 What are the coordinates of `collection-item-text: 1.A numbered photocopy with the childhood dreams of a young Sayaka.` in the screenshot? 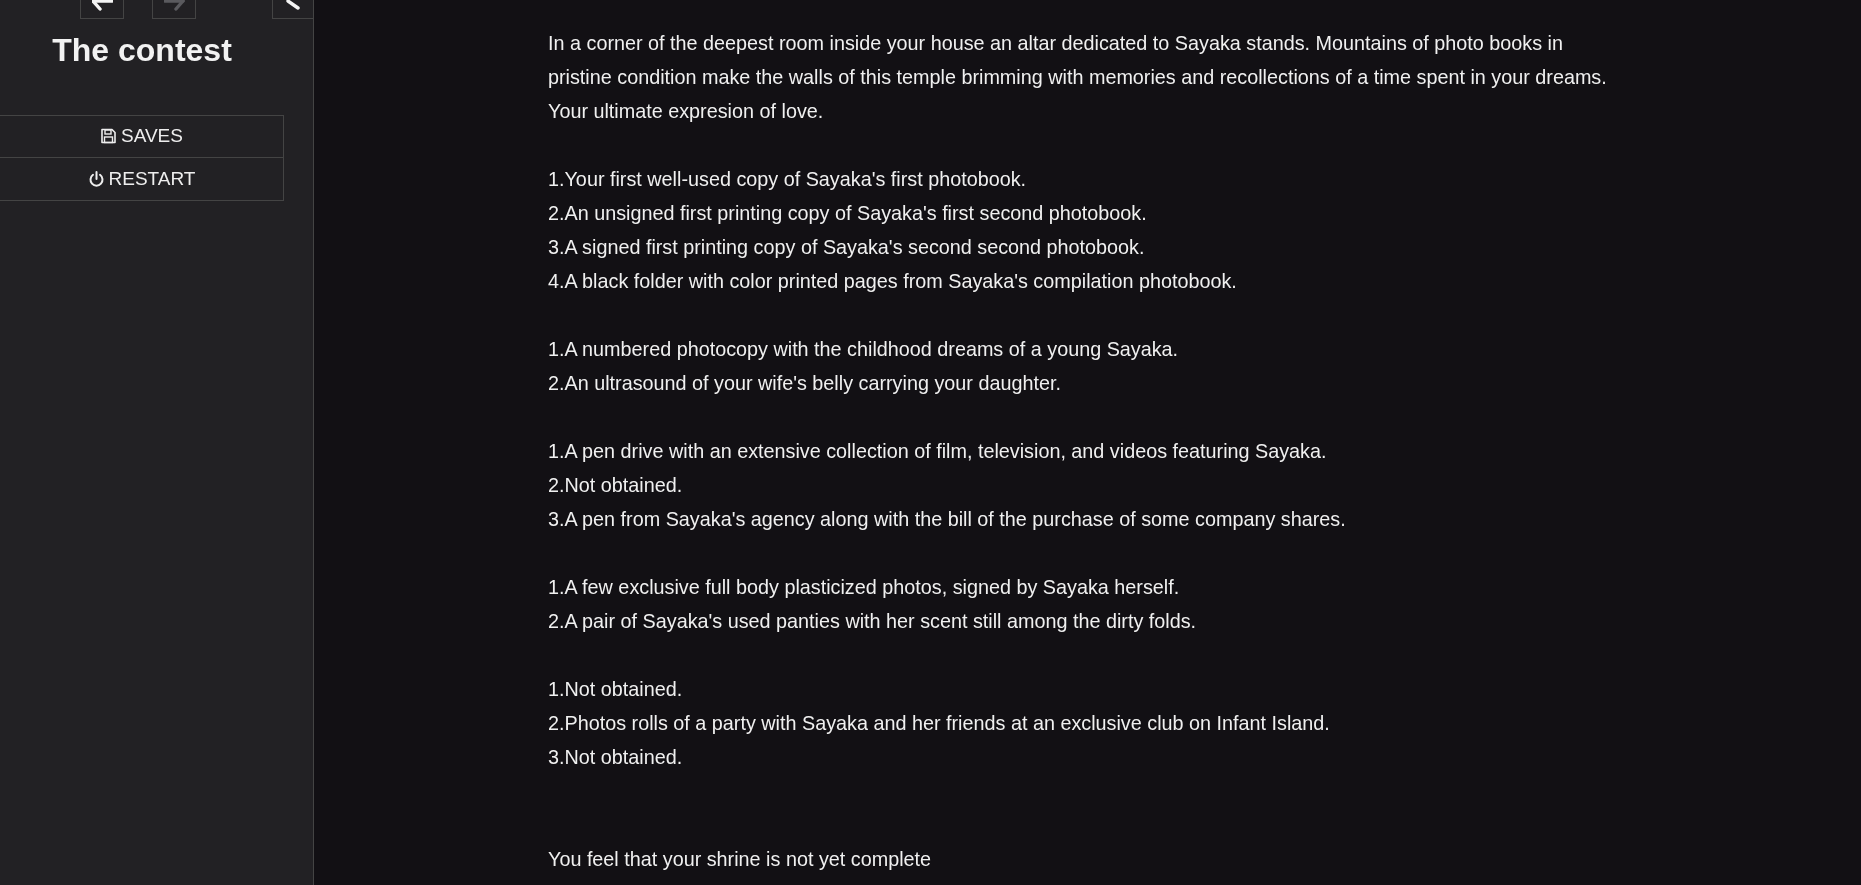 It's located at (864, 349).